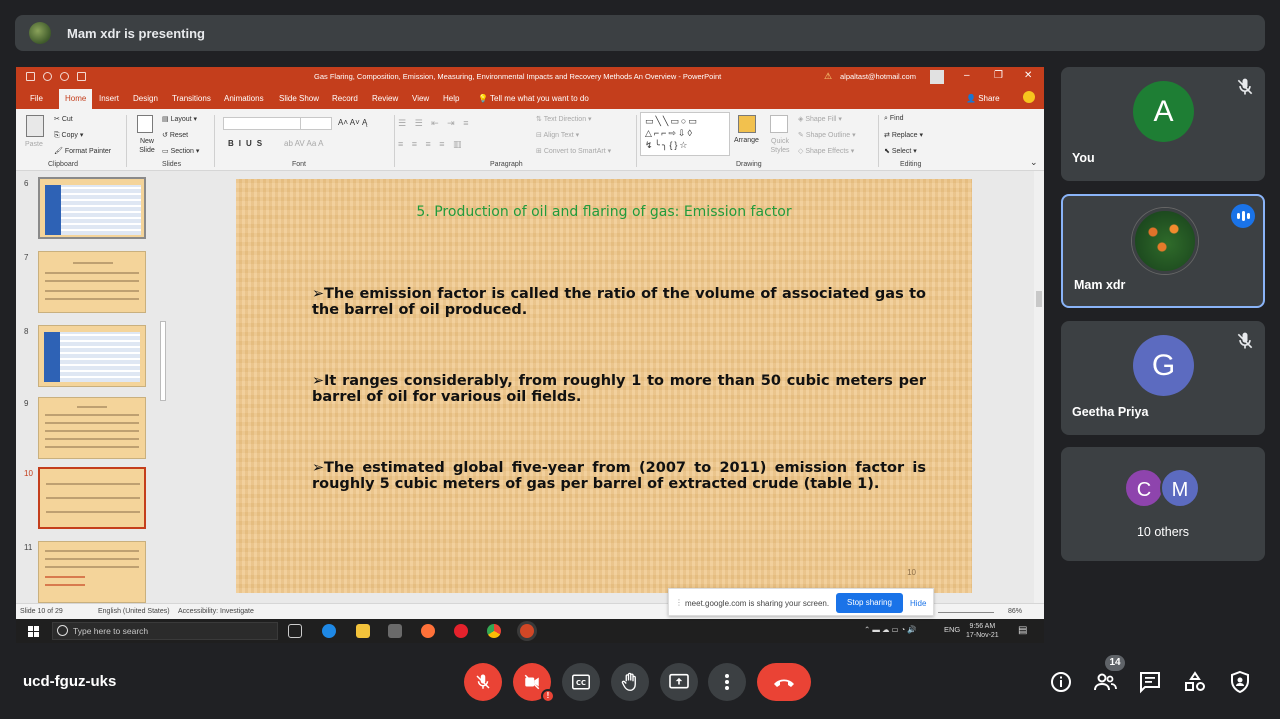  Describe the element at coordinates (894, 119) in the screenshot. I see `find-button: ⌕ Find` at that location.